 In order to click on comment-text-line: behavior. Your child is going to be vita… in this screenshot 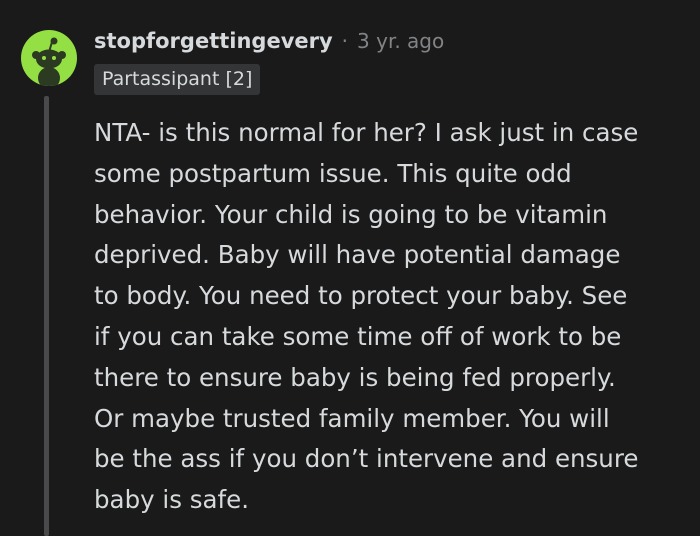, I will do `click(351, 214)`.